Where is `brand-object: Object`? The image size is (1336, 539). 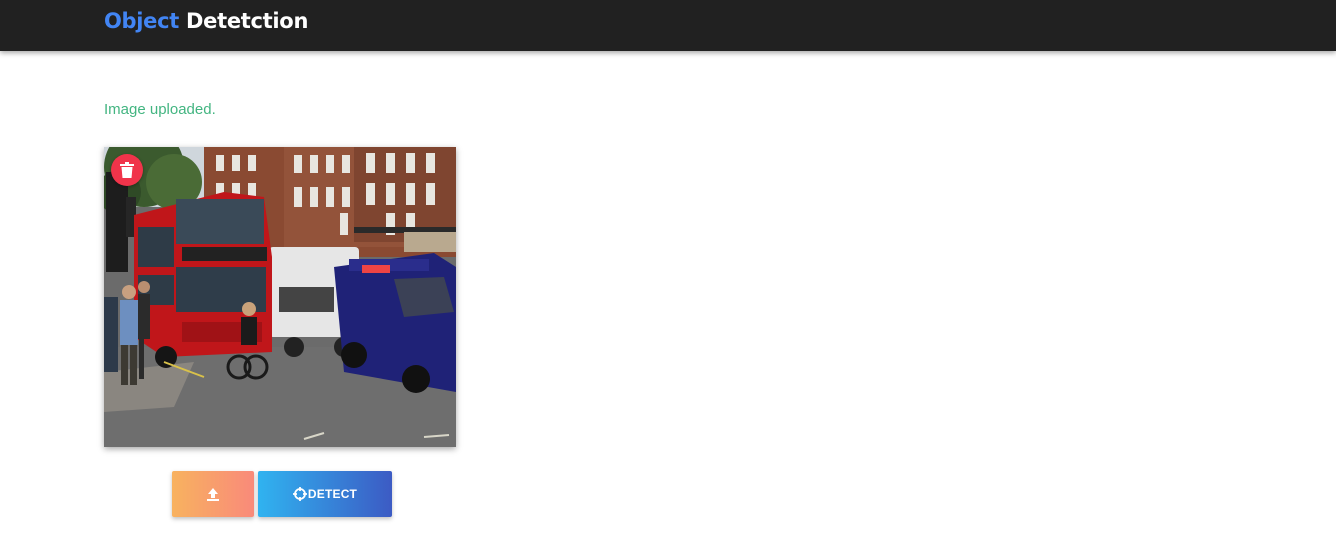
brand-object: Object is located at coordinates (142, 21).